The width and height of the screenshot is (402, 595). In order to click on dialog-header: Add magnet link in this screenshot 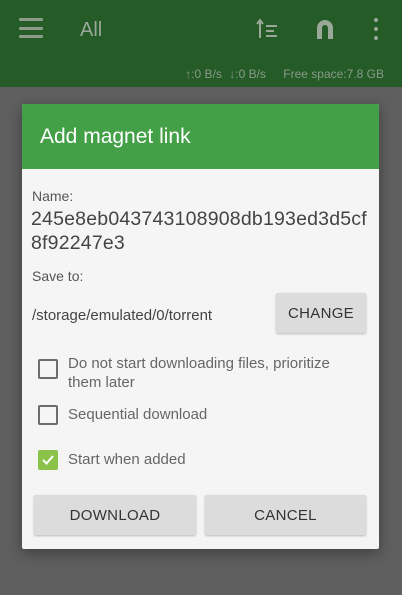, I will do `click(200, 136)`.